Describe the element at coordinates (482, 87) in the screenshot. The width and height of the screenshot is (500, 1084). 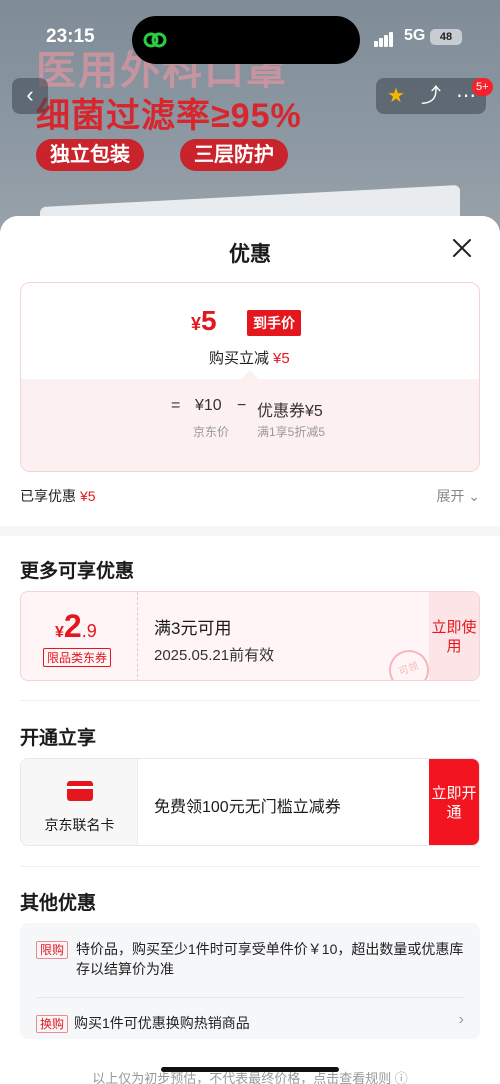
I see `message-badge: 5+` at that location.